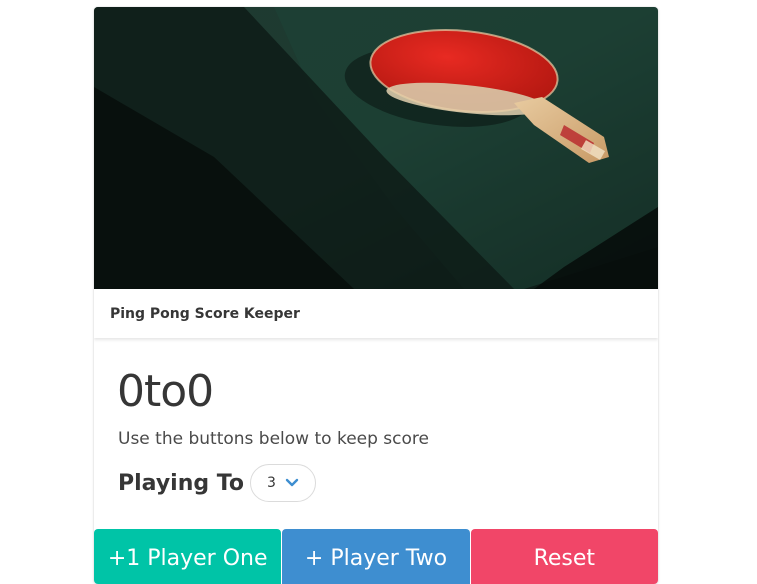 The width and height of the screenshot is (757, 584). I want to click on score-display: 0to0, so click(165, 391).